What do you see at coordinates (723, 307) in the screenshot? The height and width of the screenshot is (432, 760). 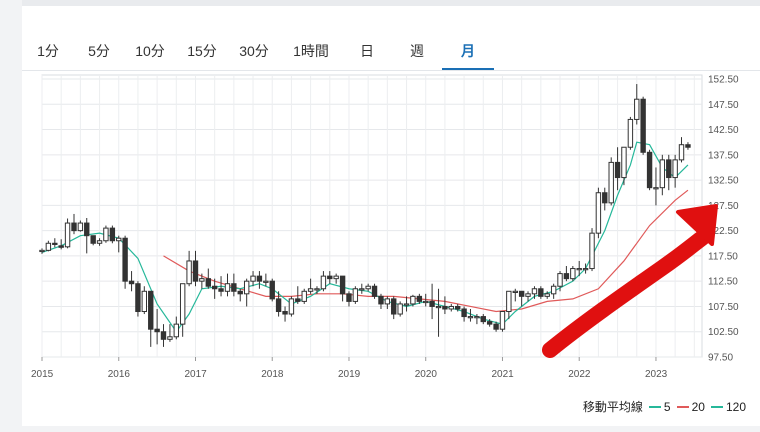 I see `y-tick-label: 107.50` at bounding box center [723, 307].